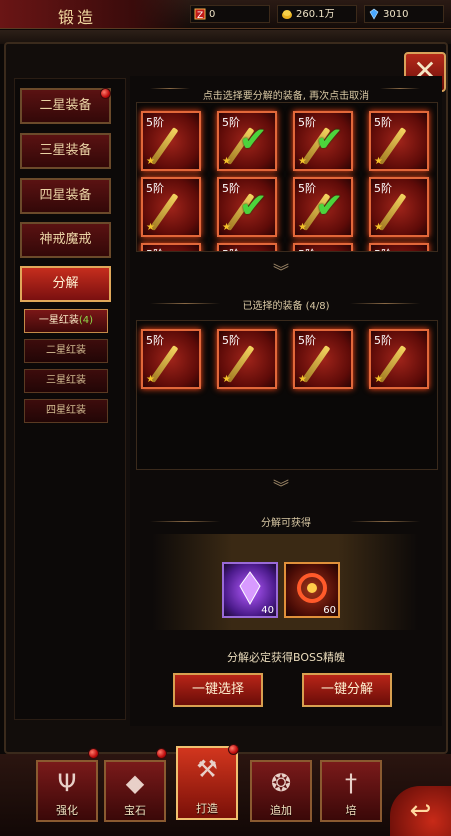 Image resolution: width=451 pixels, height=836 pixels. Describe the element at coordinates (280, 271) in the screenshot. I see `chevron-down-icon: ︾` at that location.